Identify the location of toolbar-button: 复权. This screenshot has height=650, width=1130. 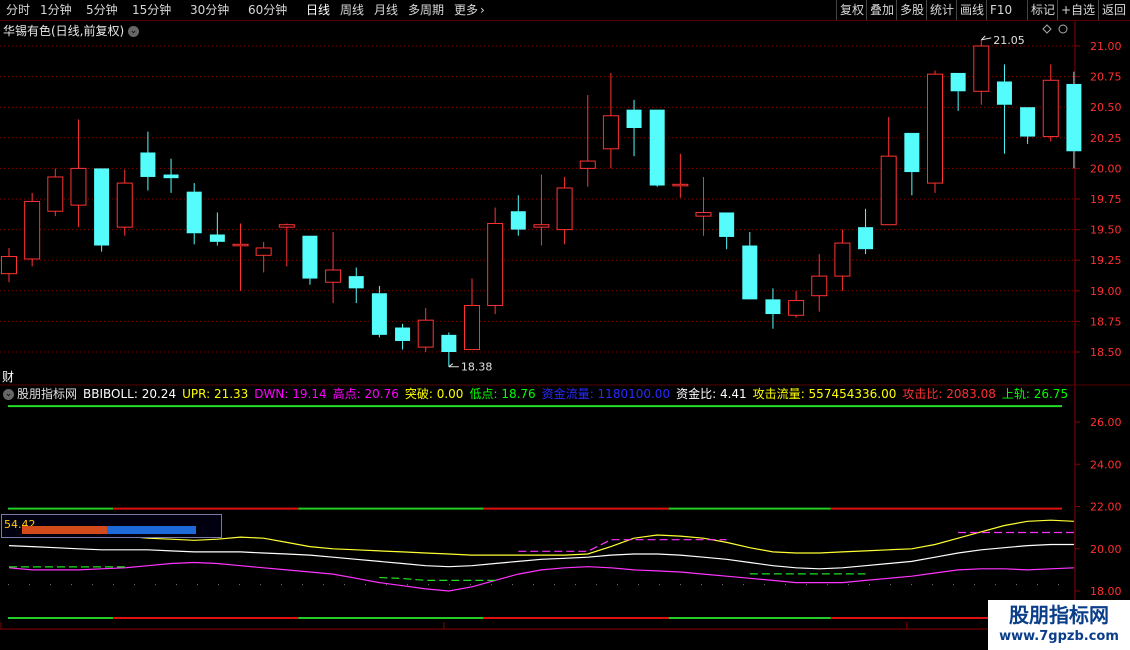
(852, 10).